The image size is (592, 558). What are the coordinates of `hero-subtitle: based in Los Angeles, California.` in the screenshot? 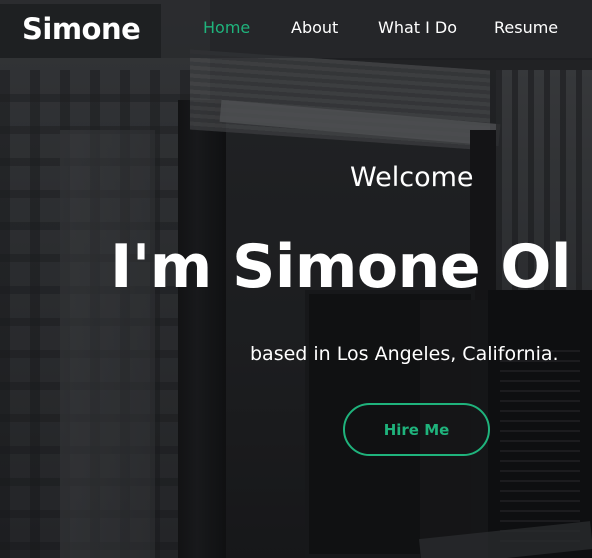 It's located at (404, 354).